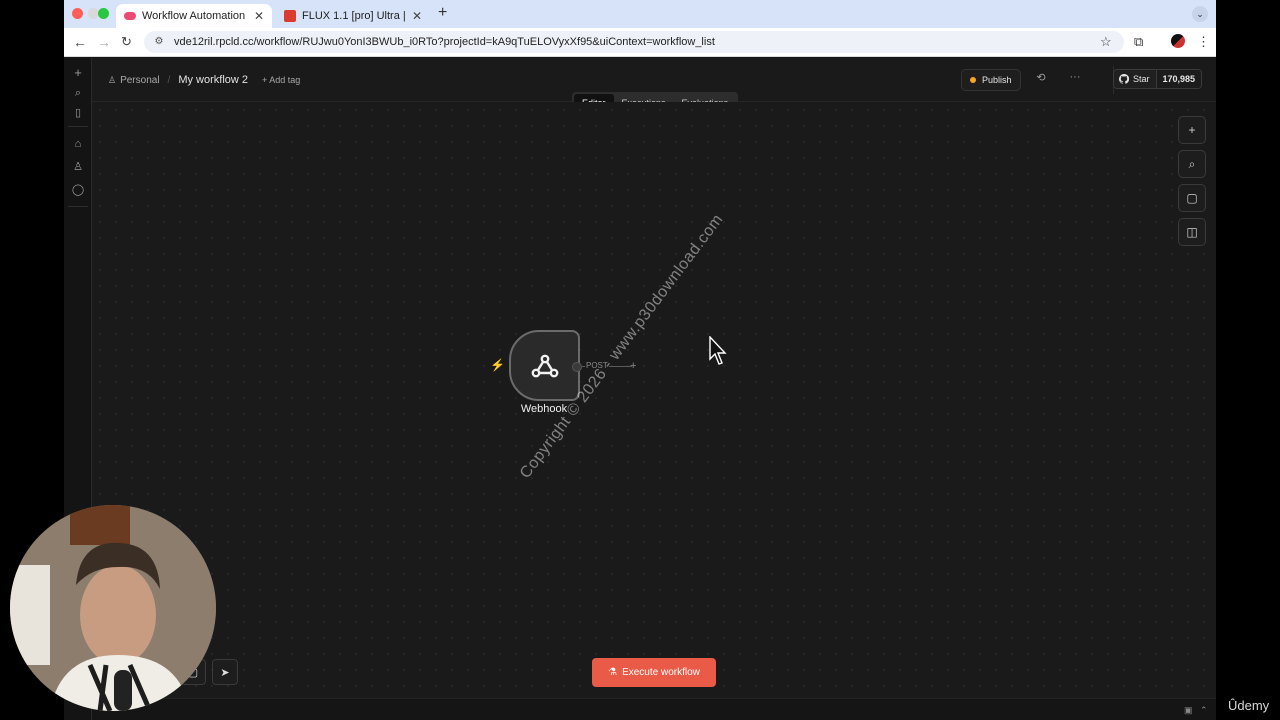  I want to click on tab-title: Workflow Automation - n8n, so click(195, 16).